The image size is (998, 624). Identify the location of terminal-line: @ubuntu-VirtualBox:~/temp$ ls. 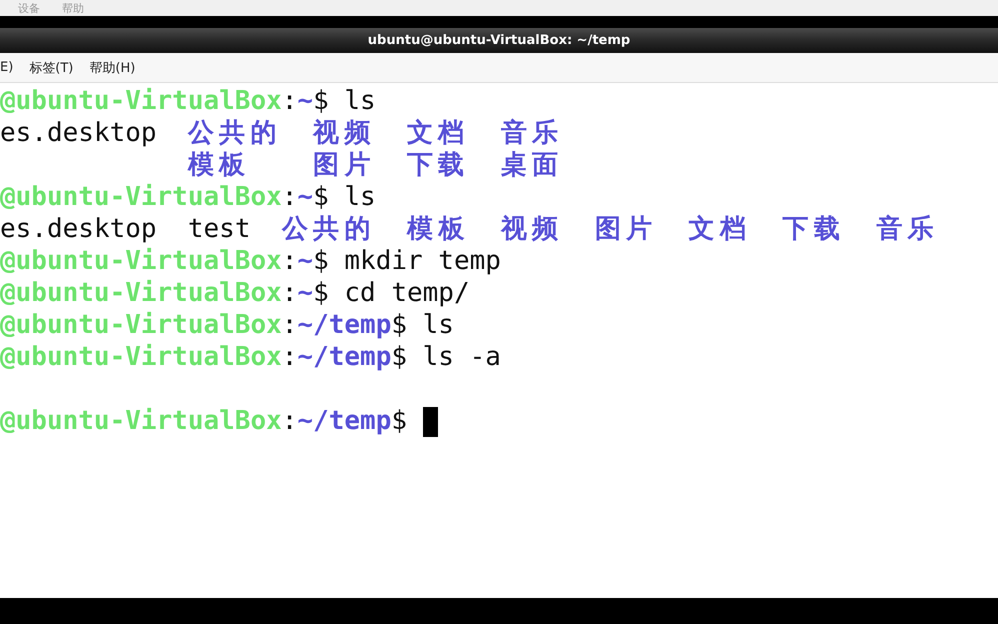
(227, 325).